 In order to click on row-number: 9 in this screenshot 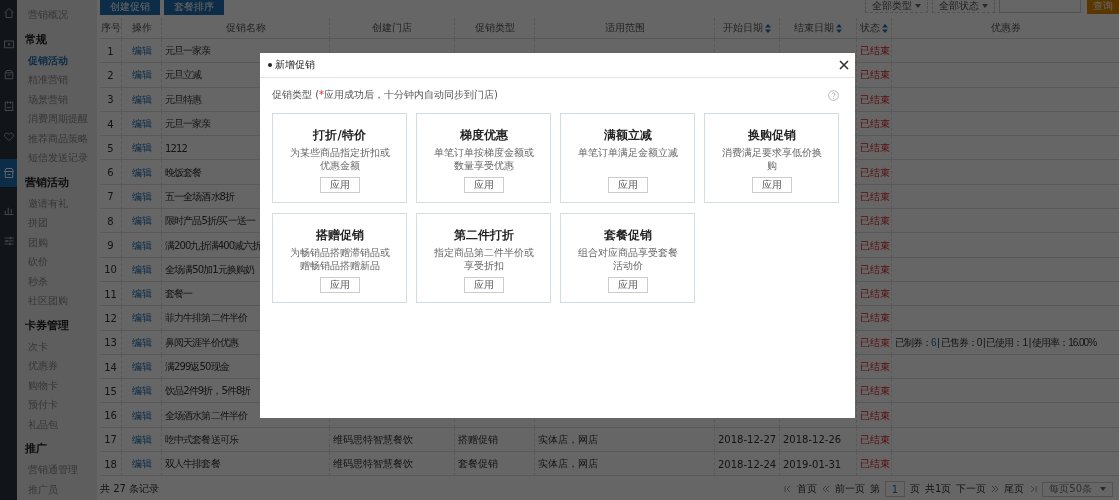, I will do `click(110, 245)`.